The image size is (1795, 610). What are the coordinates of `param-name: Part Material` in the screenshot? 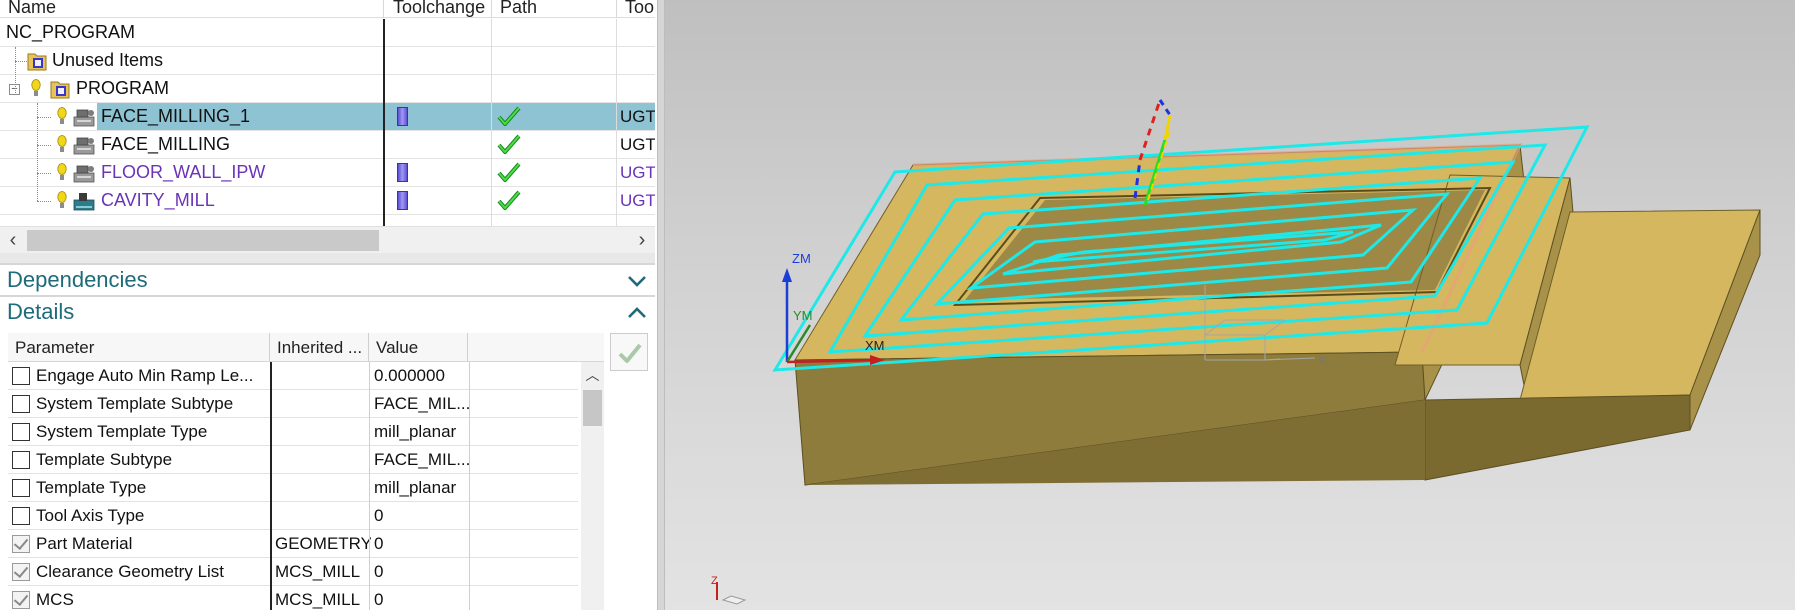 It's located at (84, 543).